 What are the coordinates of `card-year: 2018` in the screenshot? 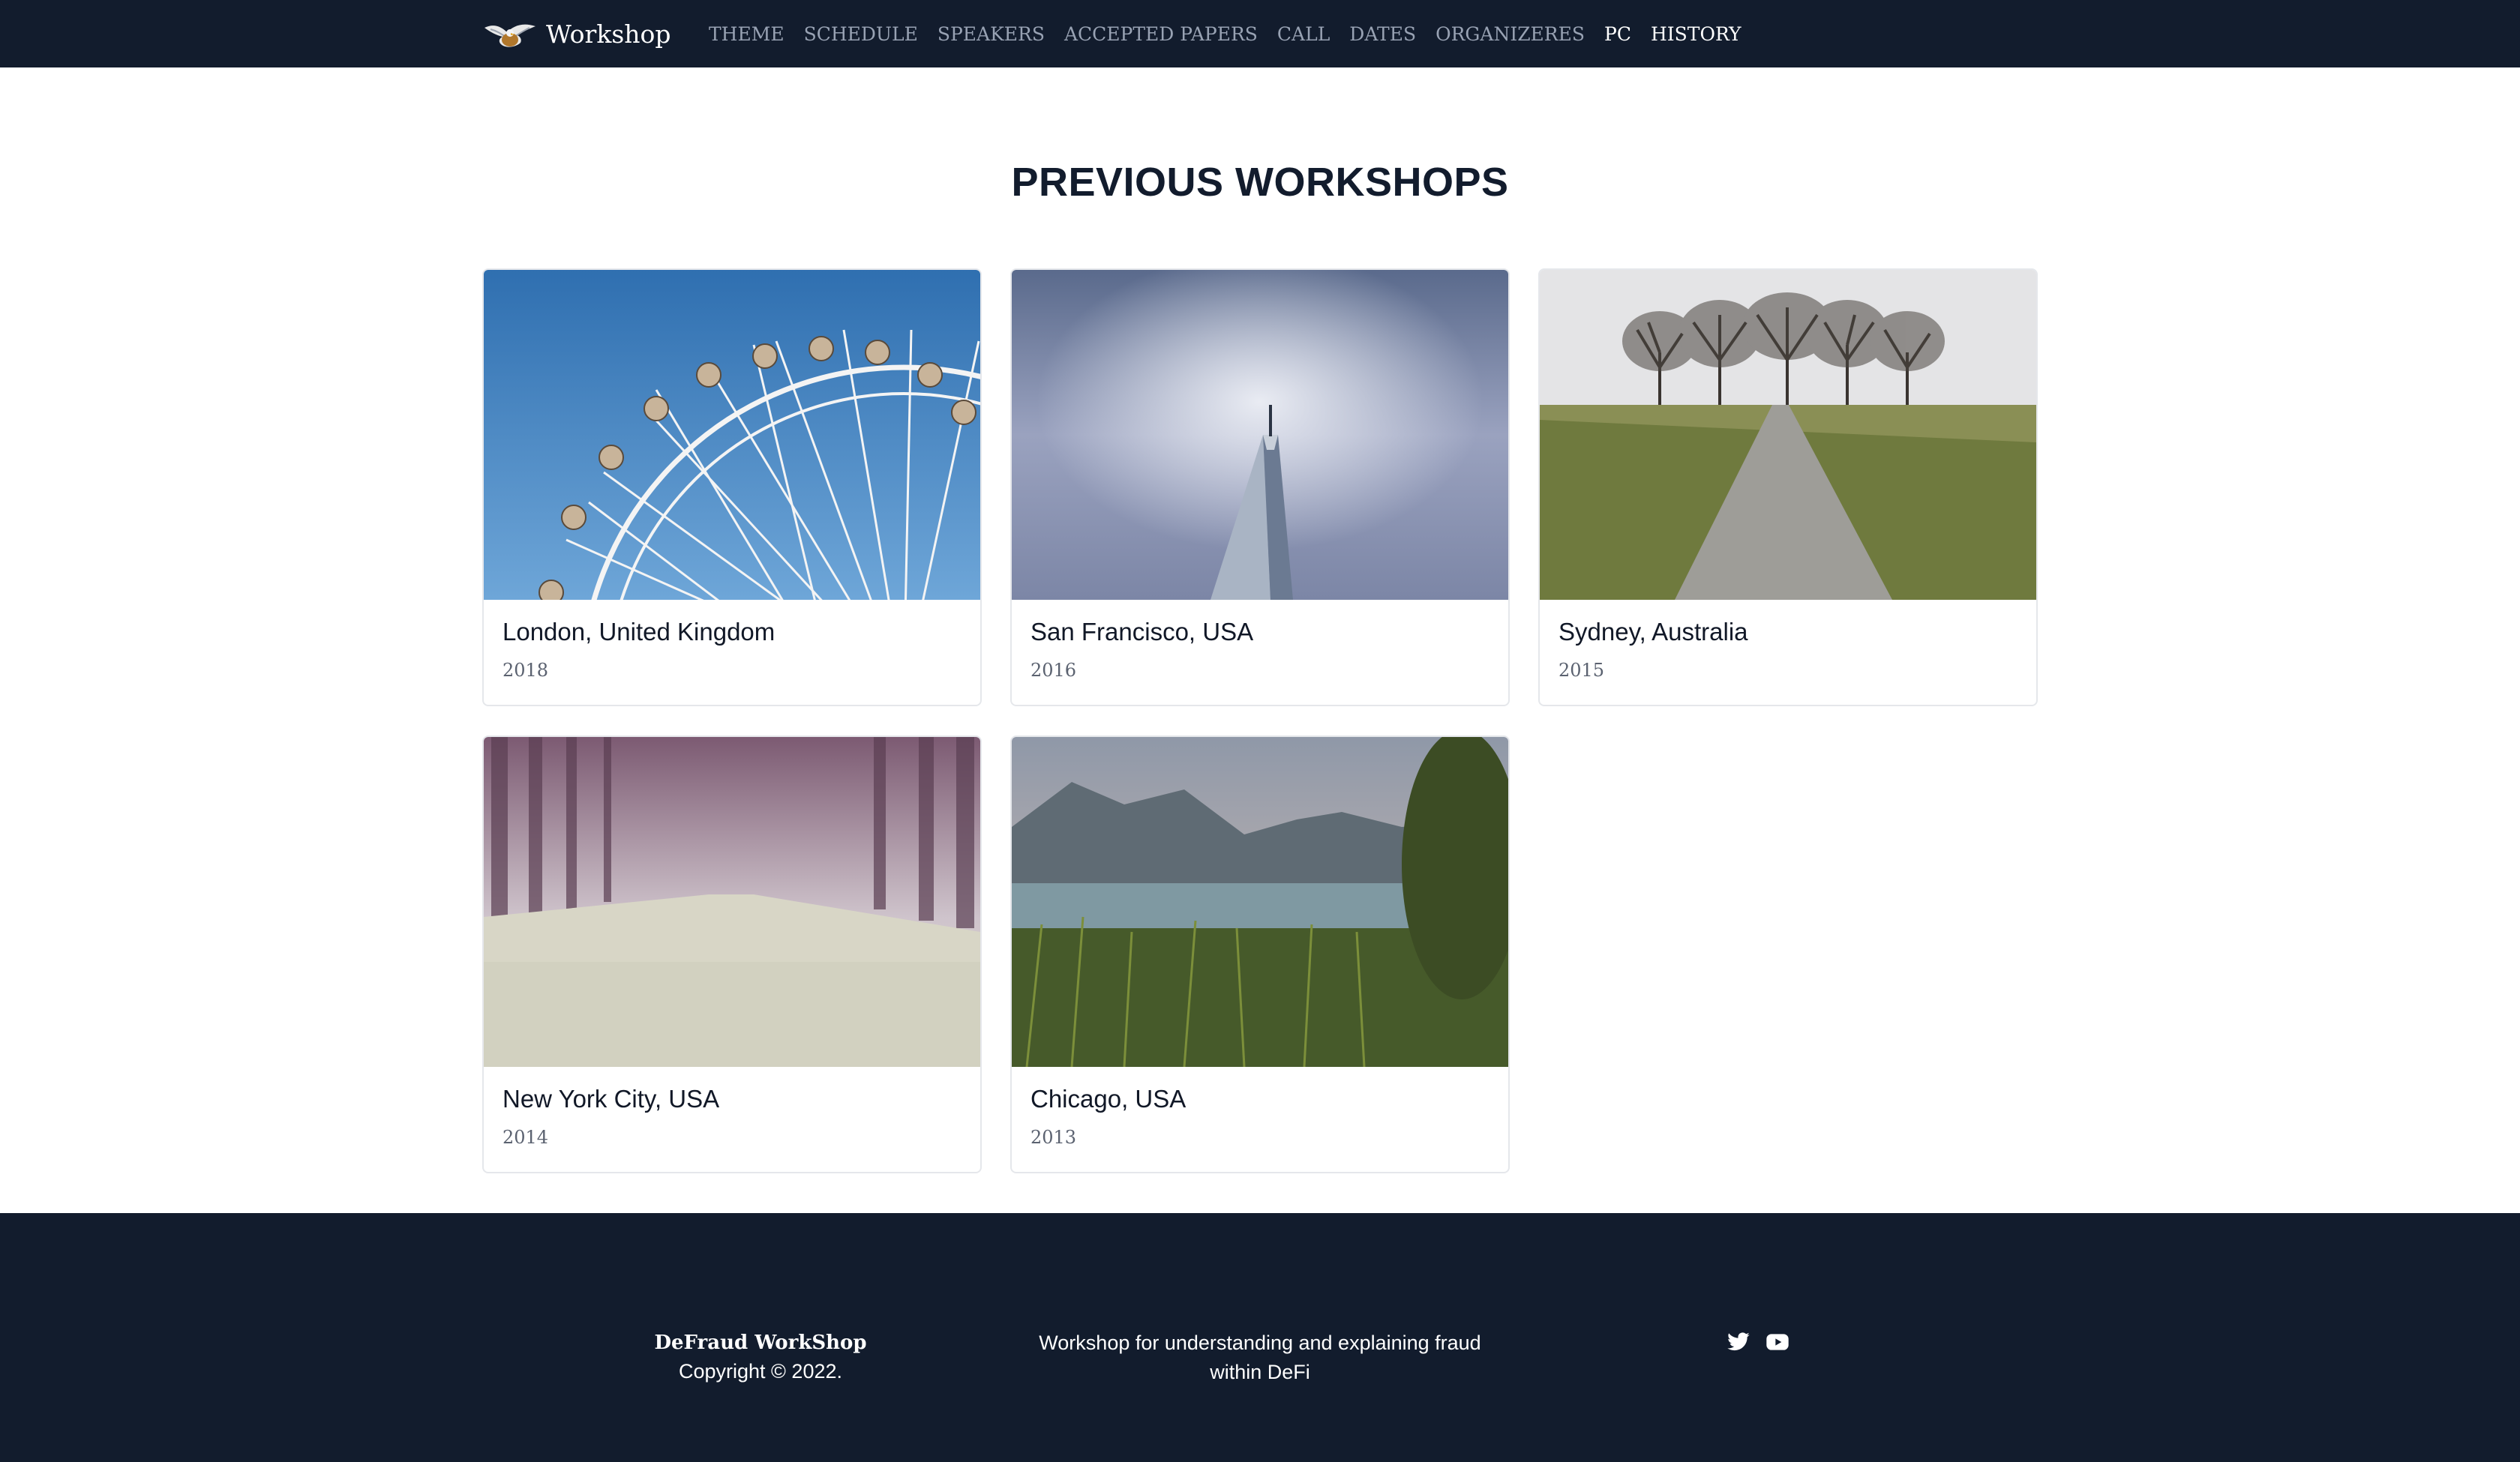 It's located at (525, 670).